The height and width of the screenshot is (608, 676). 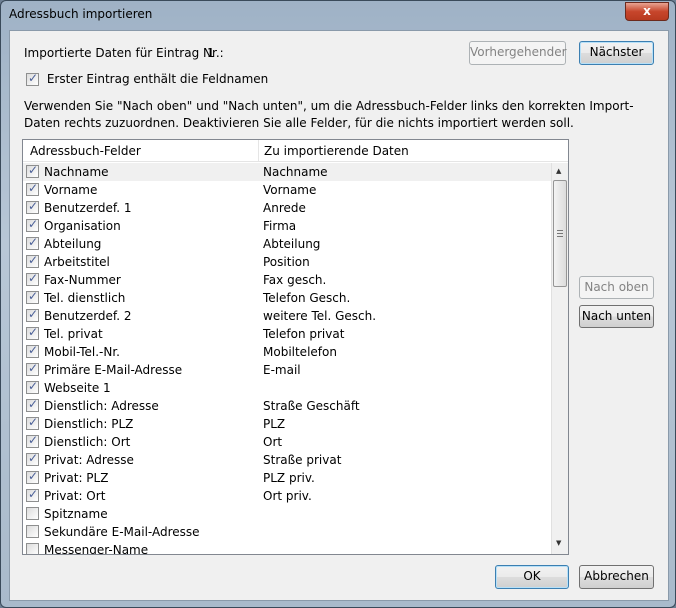 I want to click on import-data: Straße Geschäft, so click(x=311, y=406).